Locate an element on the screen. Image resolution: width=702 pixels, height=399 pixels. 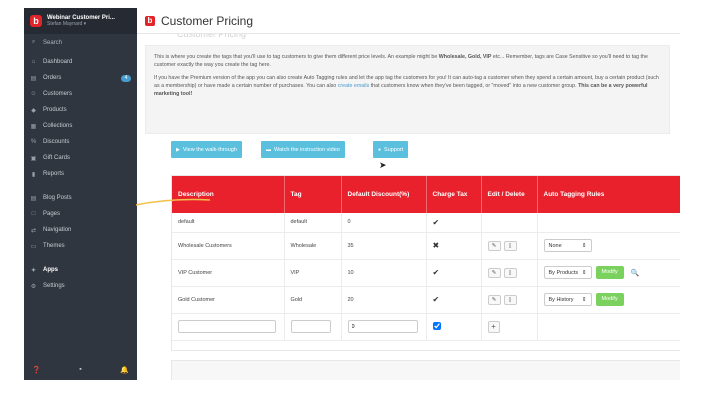
auto-rule-select: By Products ⇕ is located at coordinates (567, 272).